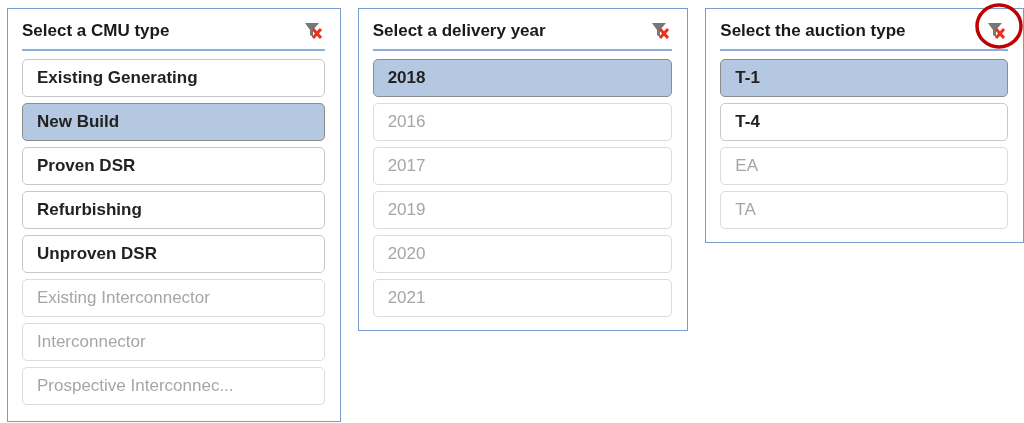 The height and width of the screenshot is (423, 1024). I want to click on slicer-item: New Build, so click(173, 122).